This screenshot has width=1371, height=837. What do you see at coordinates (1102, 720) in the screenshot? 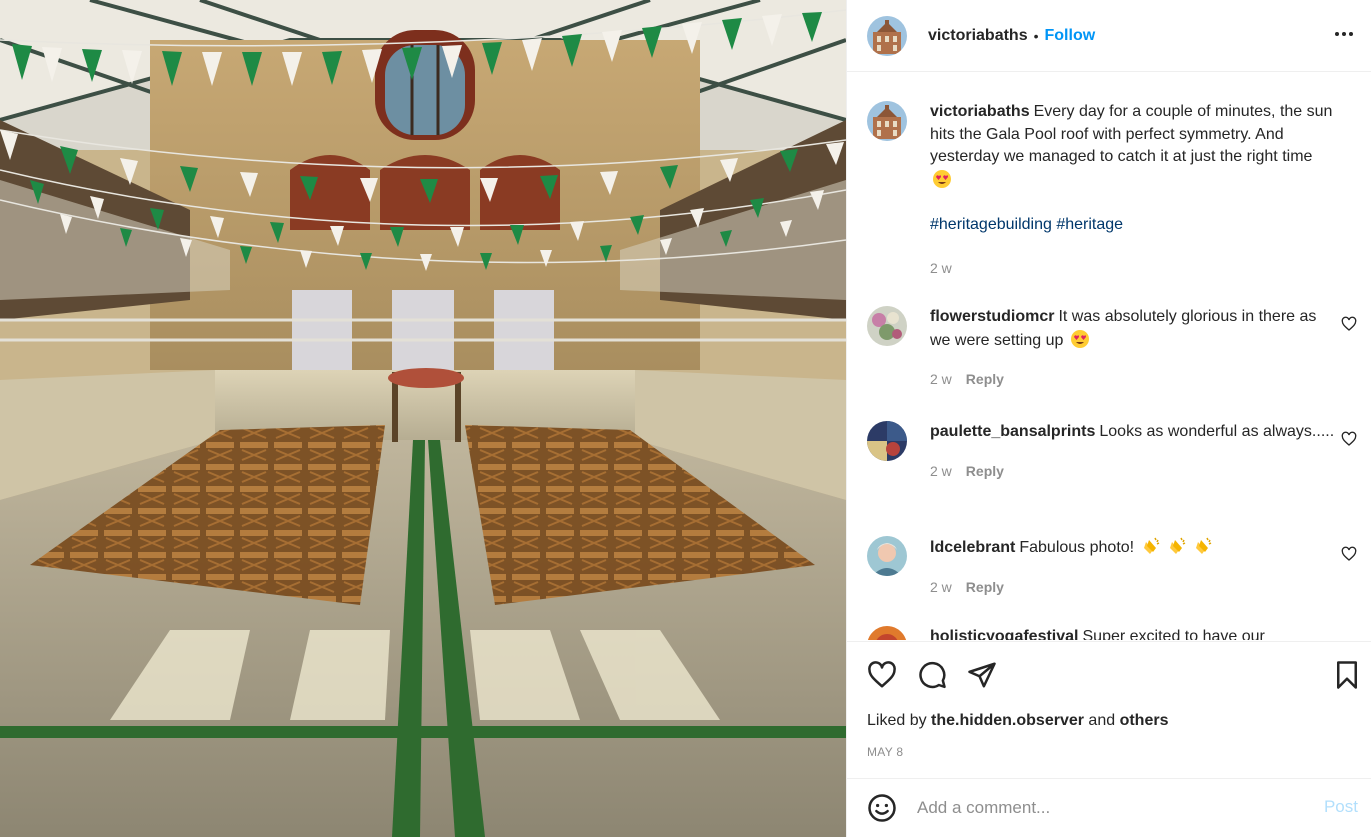
I see `liked-by-and: and` at bounding box center [1102, 720].